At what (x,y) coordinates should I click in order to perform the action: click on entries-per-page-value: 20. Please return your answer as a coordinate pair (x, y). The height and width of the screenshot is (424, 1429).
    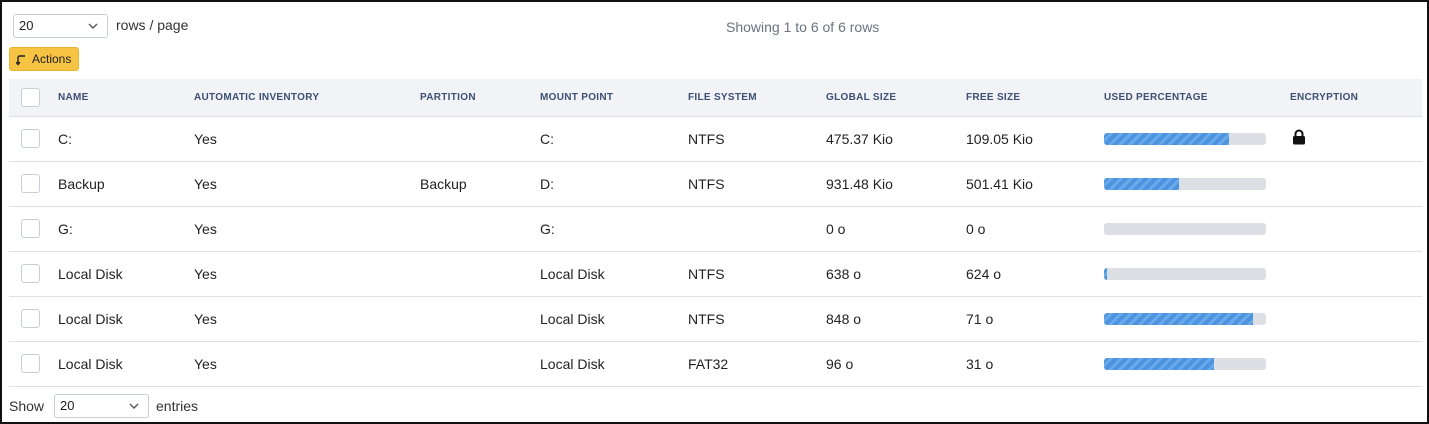
    Looking at the image, I should click on (67, 405).